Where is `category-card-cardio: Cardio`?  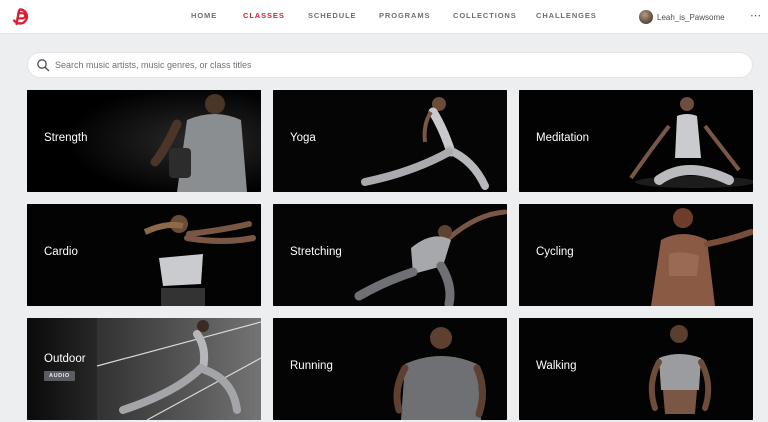
category-card-cardio: Cardio is located at coordinates (144, 255).